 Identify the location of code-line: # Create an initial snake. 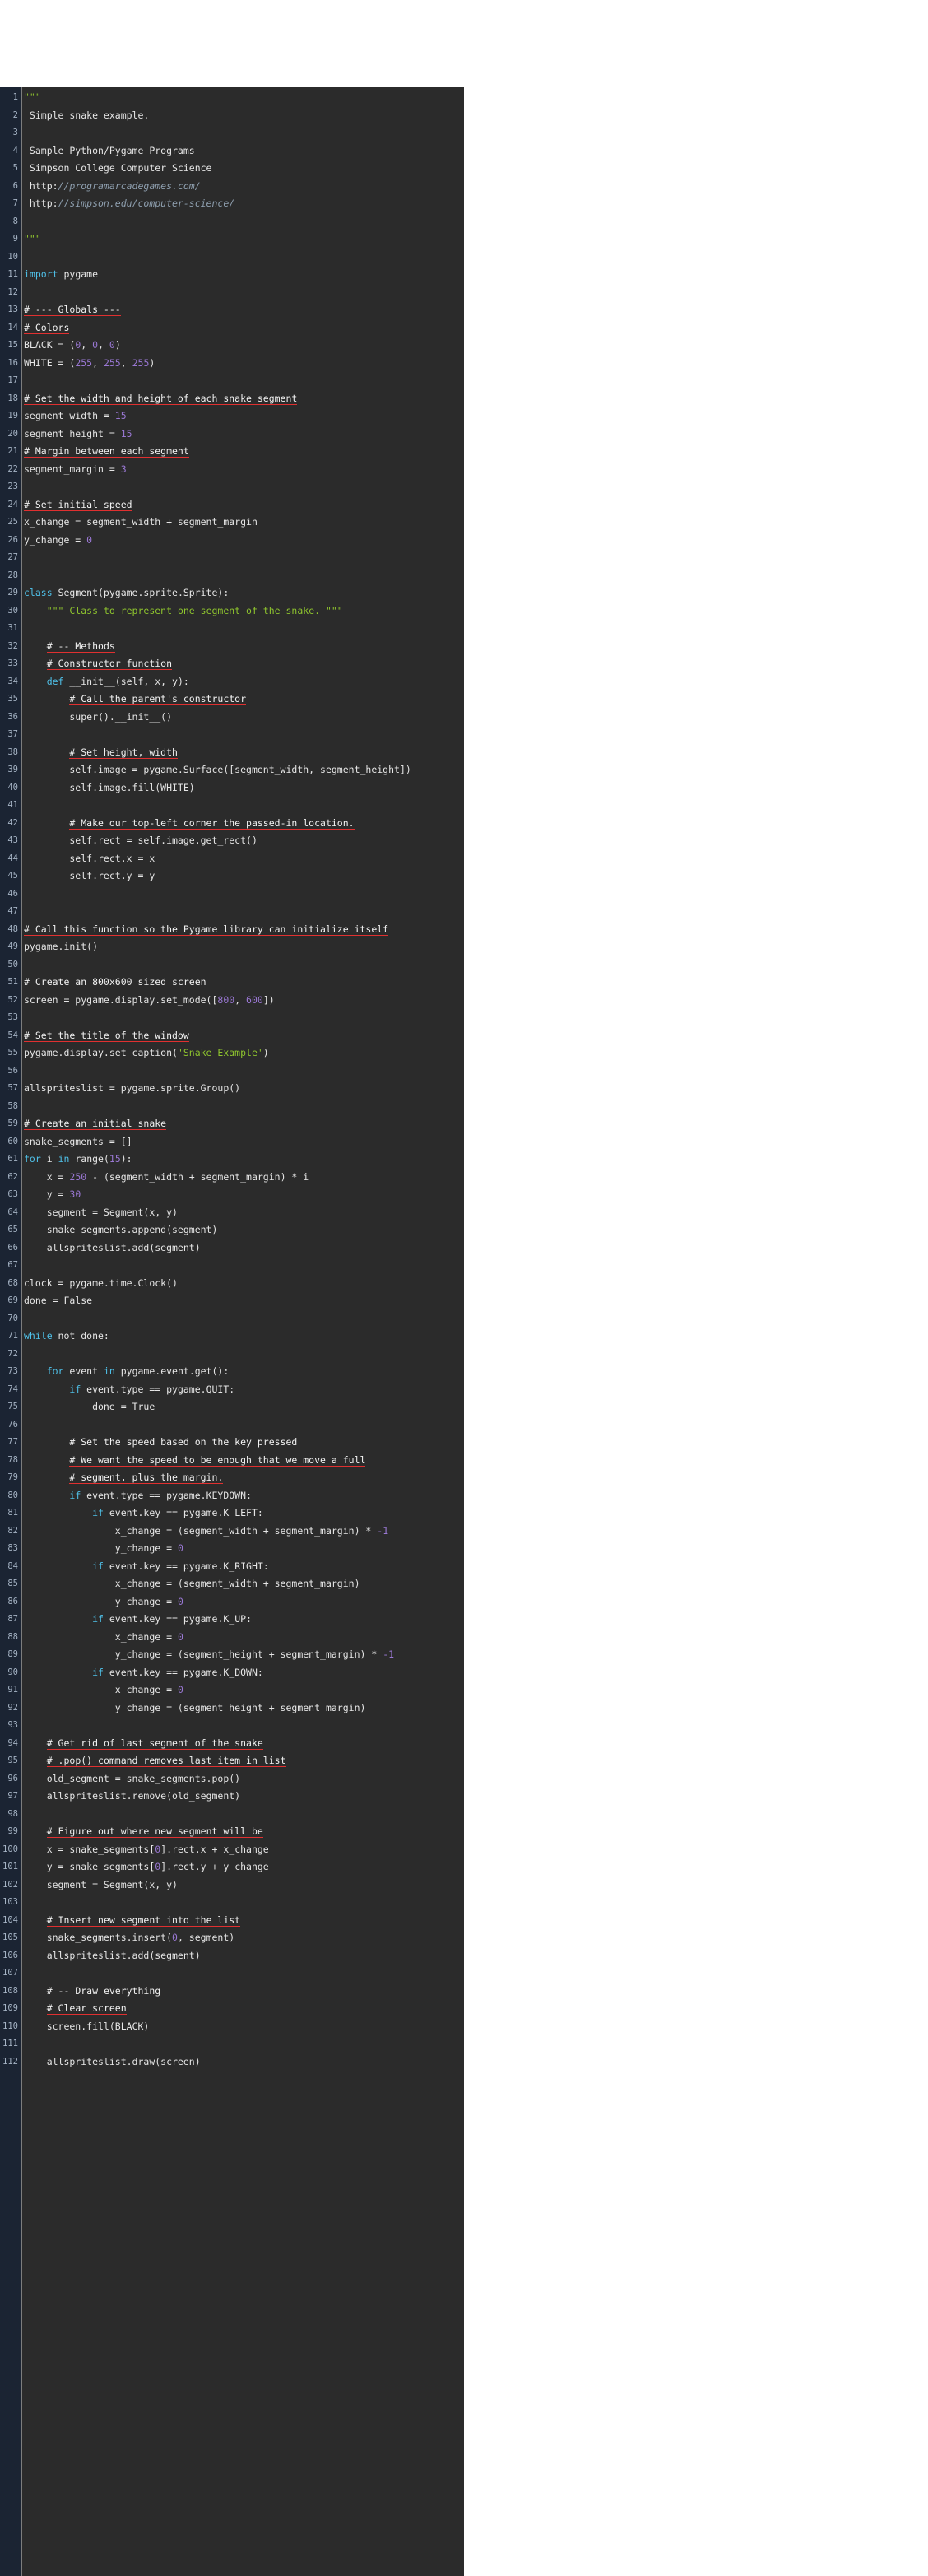
(244, 1124).